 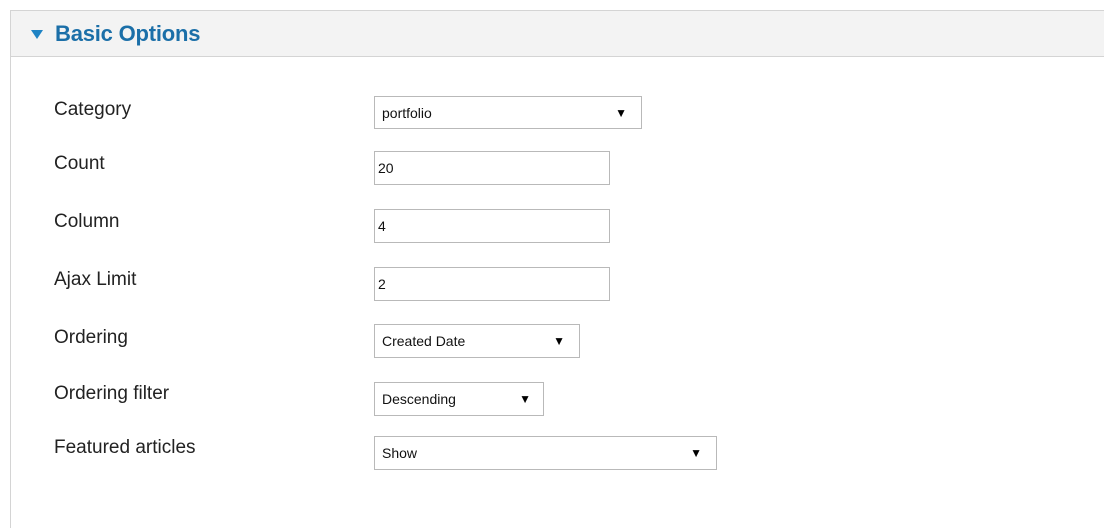 What do you see at coordinates (382, 284) in the screenshot?
I see `ajax-limit-input-value: 2` at bounding box center [382, 284].